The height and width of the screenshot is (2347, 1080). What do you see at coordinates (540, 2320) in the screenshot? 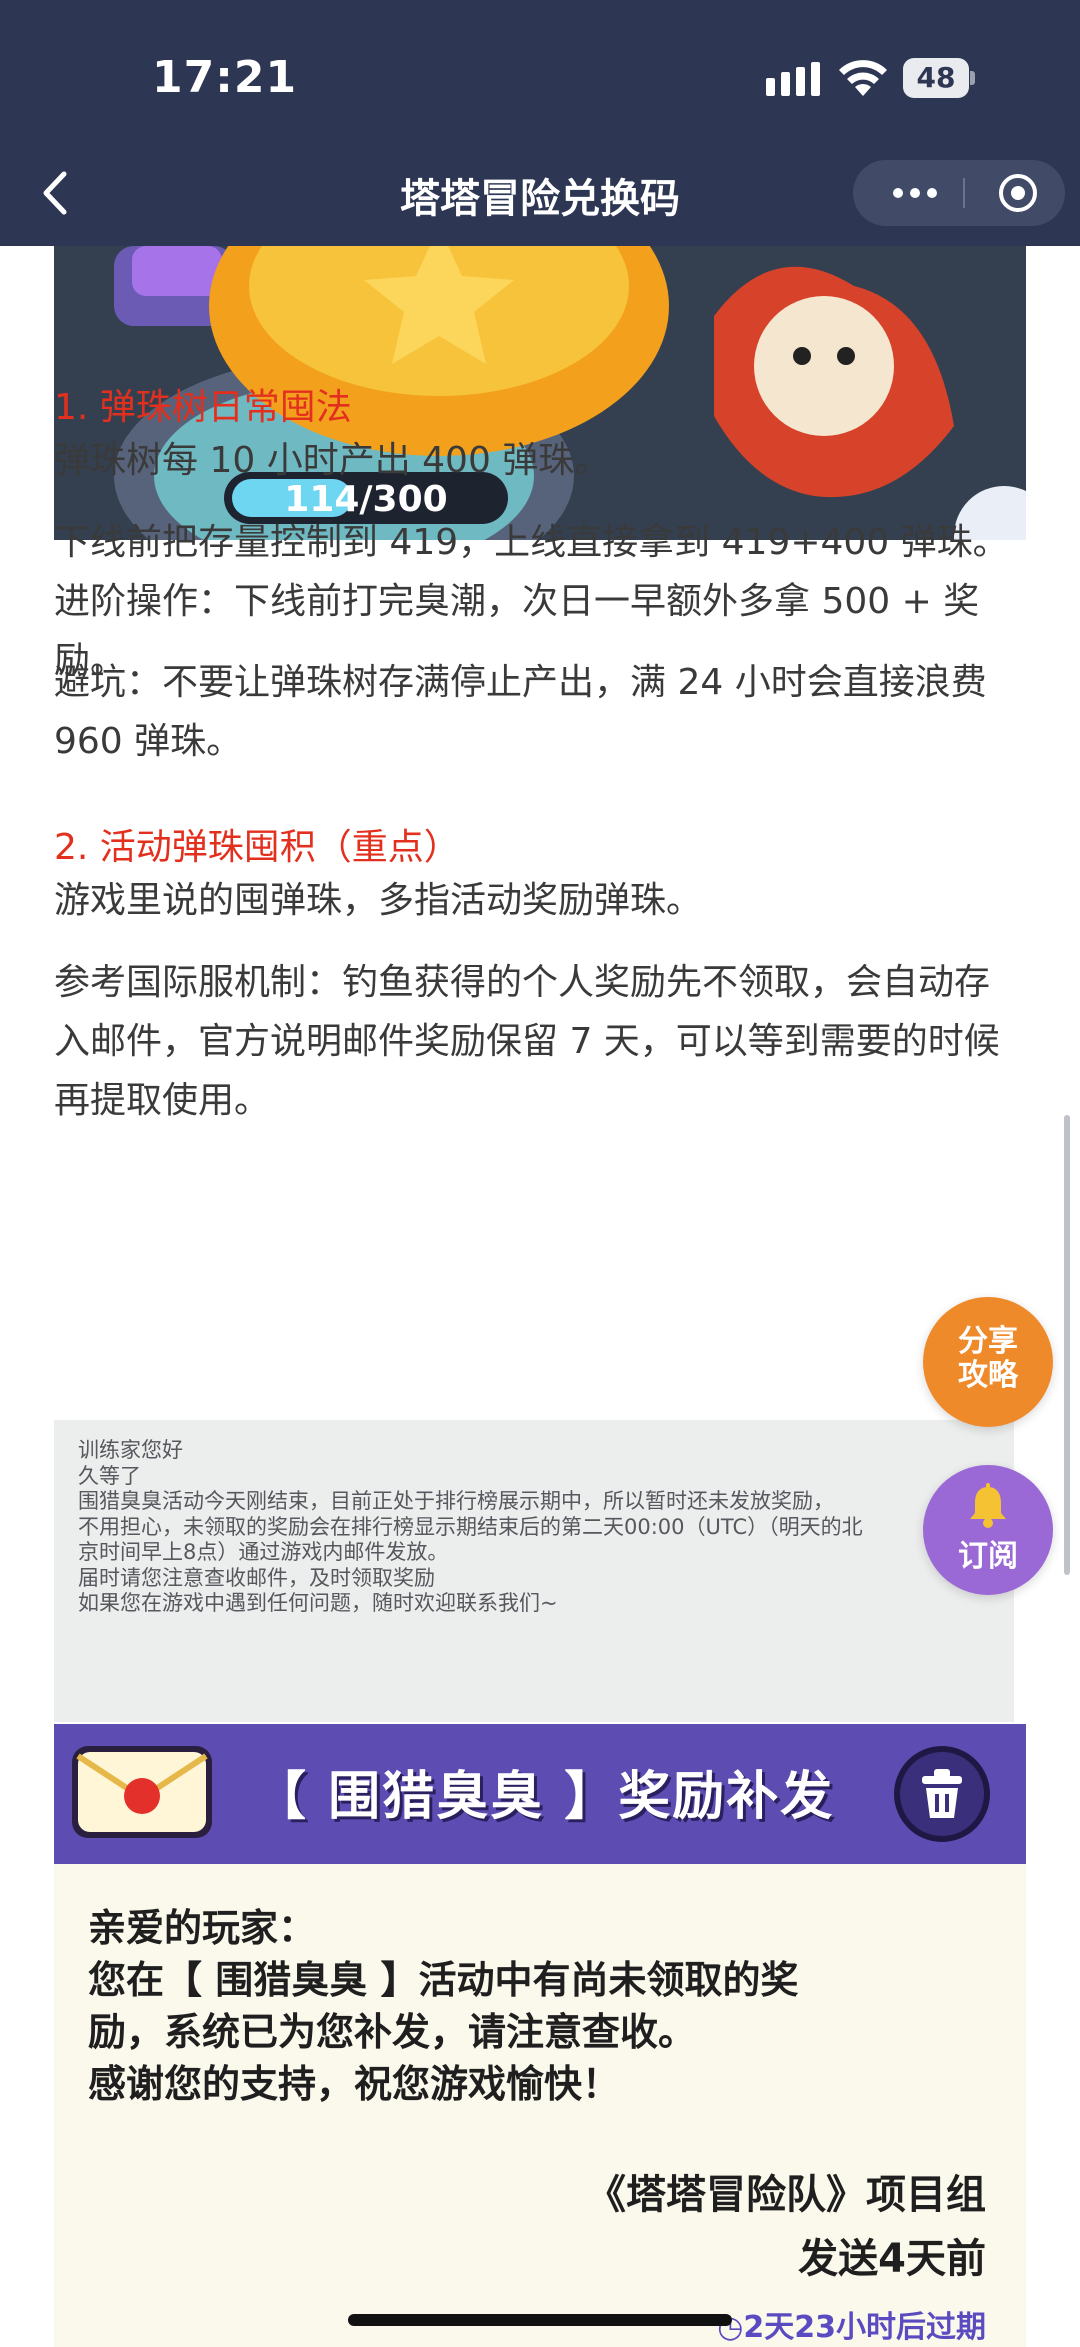
I see `home-indicator` at bounding box center [540, 2320].